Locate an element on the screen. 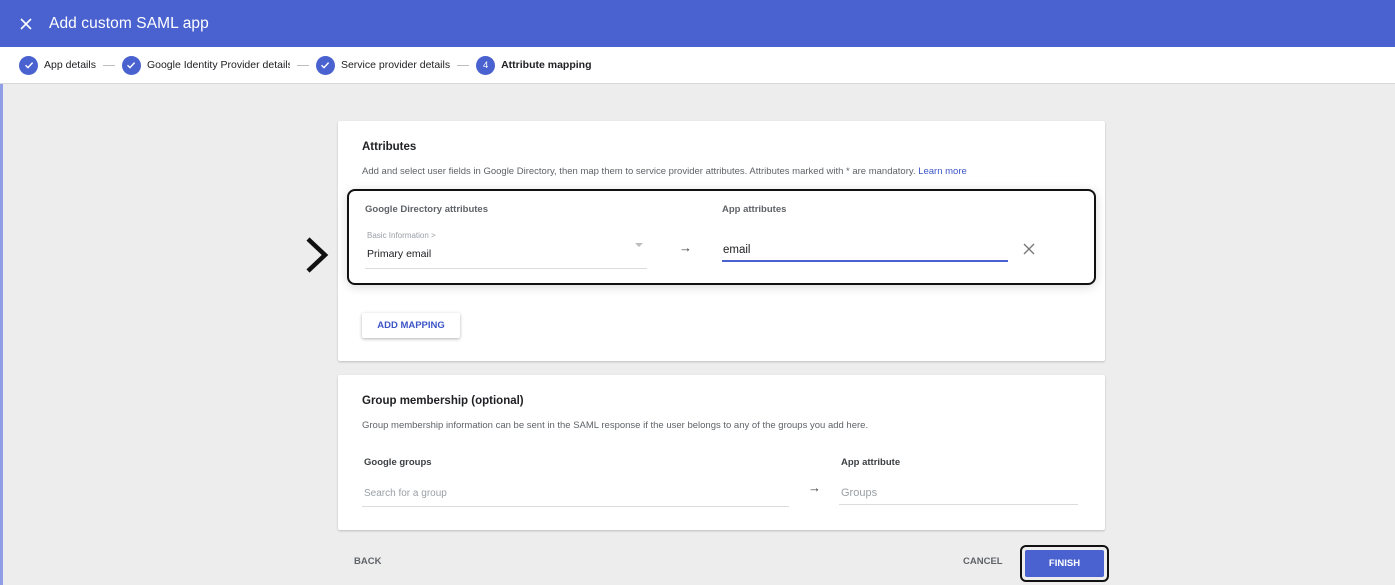 The height and width of the screenshot is (585, 1395). step-label: Service provider details is located at coordinates (395, 65).